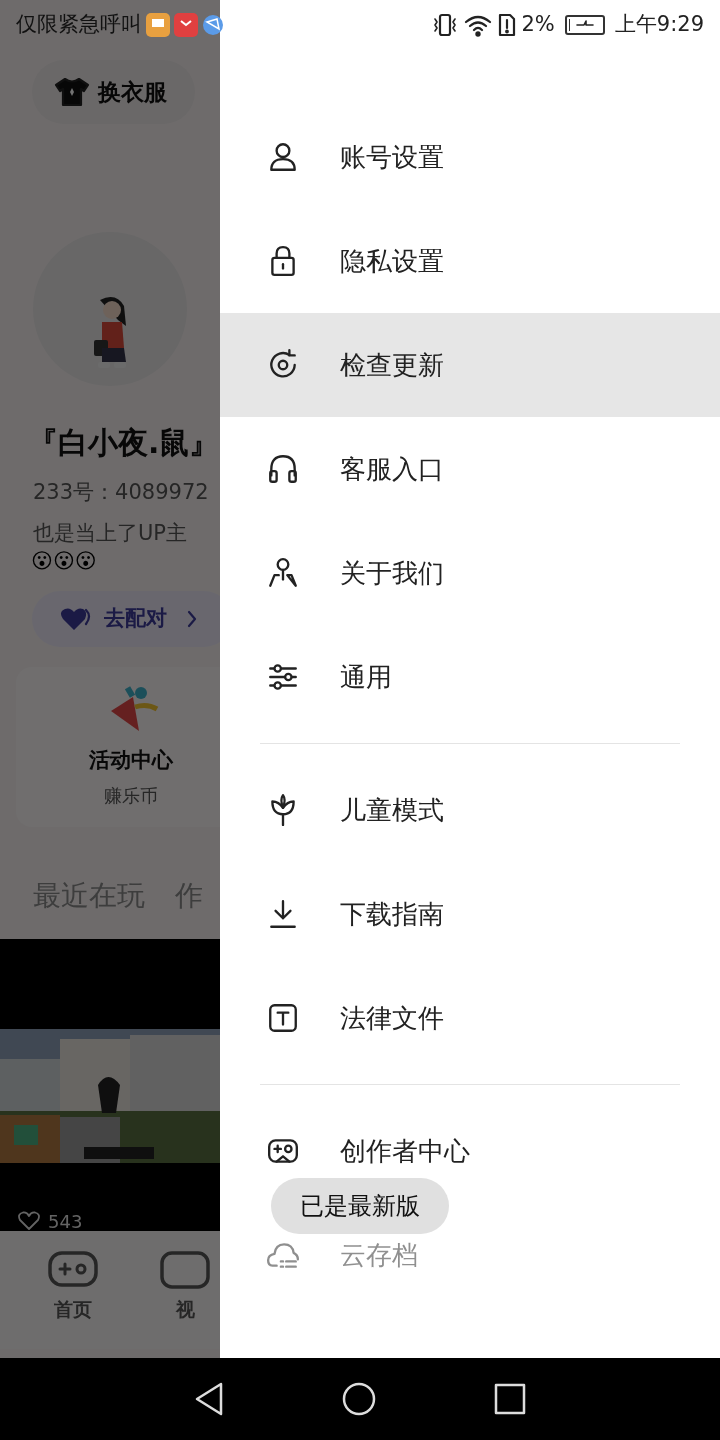  I want to click on person-pin-icon, so click(283, 573).